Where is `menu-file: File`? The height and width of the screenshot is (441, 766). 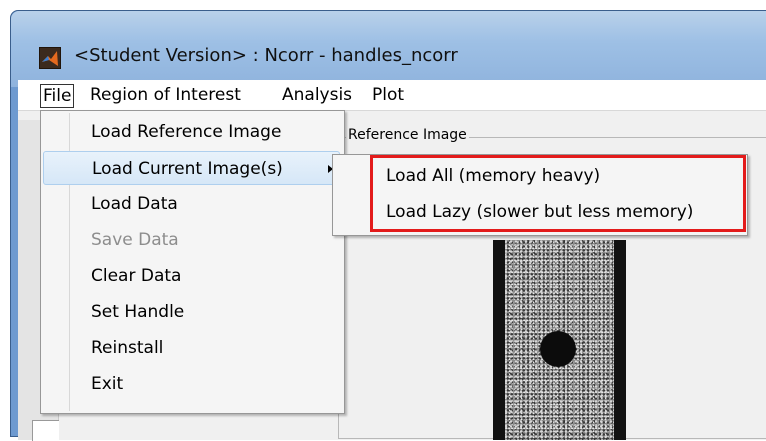
menu-file: File is located at coordinates (57, 96).